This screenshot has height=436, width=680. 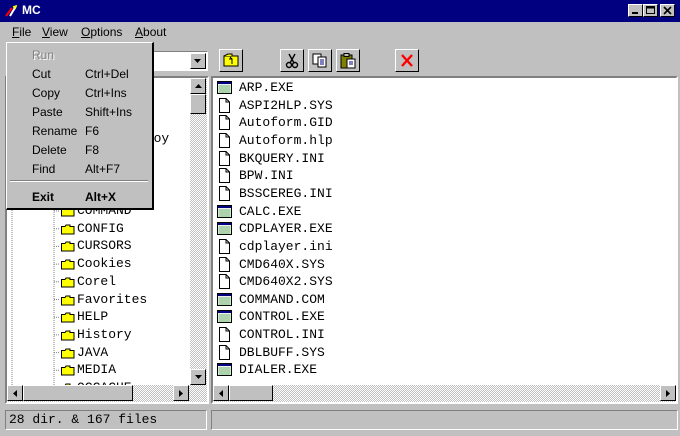 I want to click on tree-folder-item: HELP, so click(x=123, y=317).